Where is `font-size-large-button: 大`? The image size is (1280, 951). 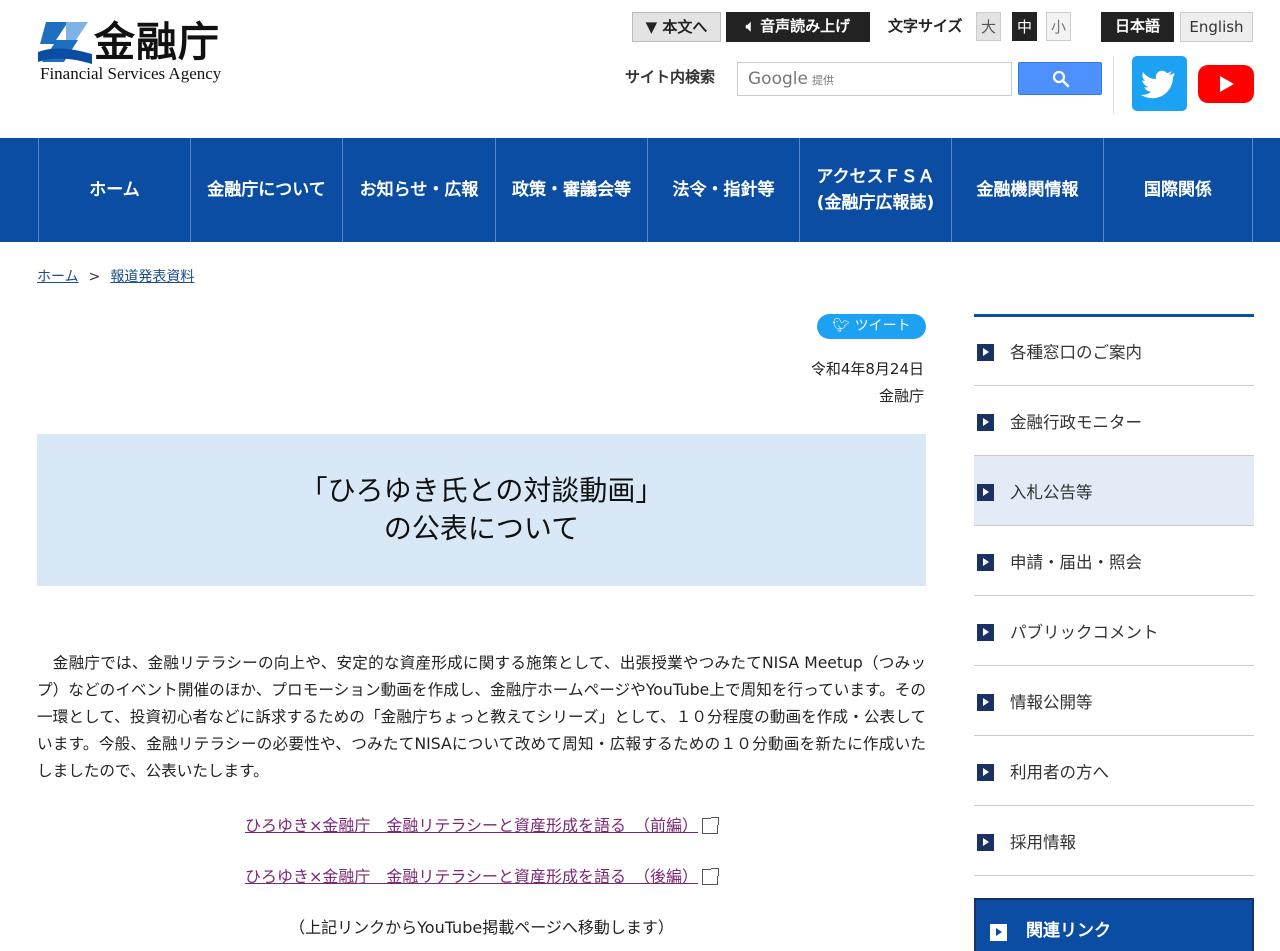 font-size-large-button: 大 is located at coordinates (988, 26).